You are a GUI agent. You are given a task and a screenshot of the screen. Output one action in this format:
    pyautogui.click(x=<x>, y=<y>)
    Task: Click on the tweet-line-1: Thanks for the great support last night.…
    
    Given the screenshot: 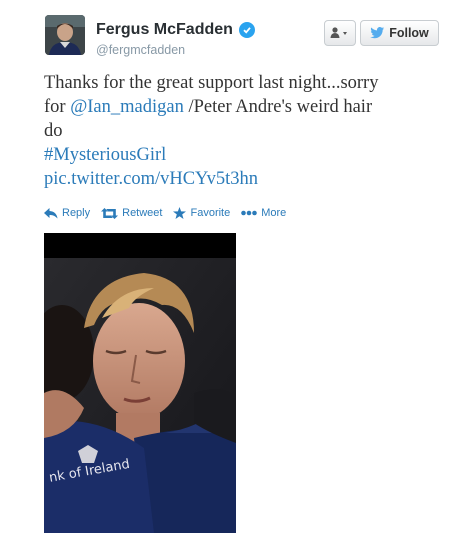 What is the action you would take?
    pyautogui.click(x=211, y=83)
    